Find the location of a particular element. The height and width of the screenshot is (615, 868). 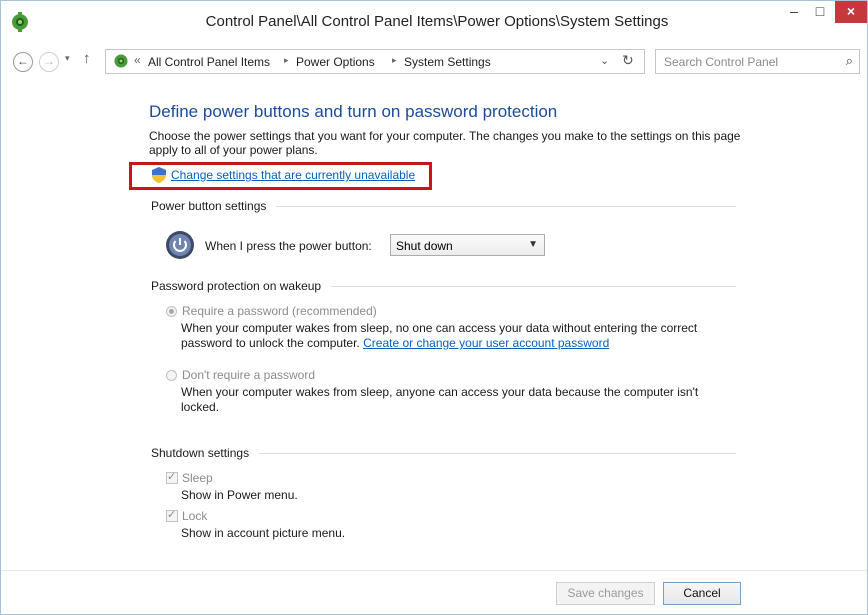

sleep-checkbox: ✓ is located at coordinates (172, 477).